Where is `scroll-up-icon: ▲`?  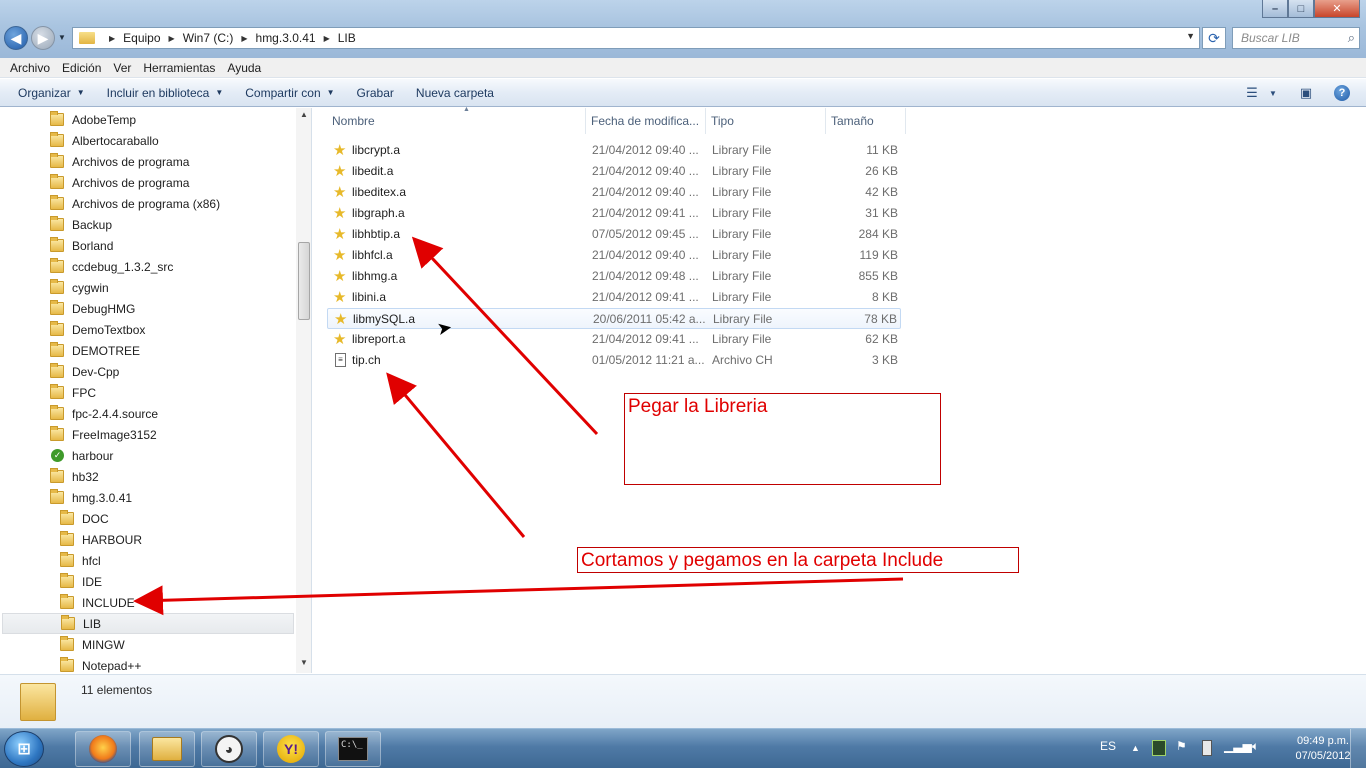
scroll-up-icon: ▲ is located at coordinates (303, 117).